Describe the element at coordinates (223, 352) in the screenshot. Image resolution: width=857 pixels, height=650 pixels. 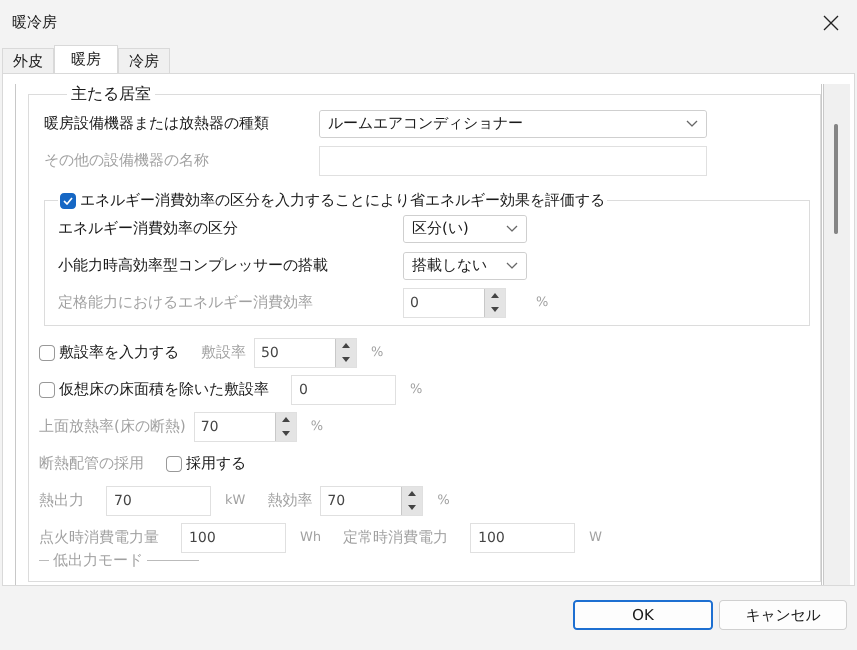
I see `field-label: 敷設率` at that location.